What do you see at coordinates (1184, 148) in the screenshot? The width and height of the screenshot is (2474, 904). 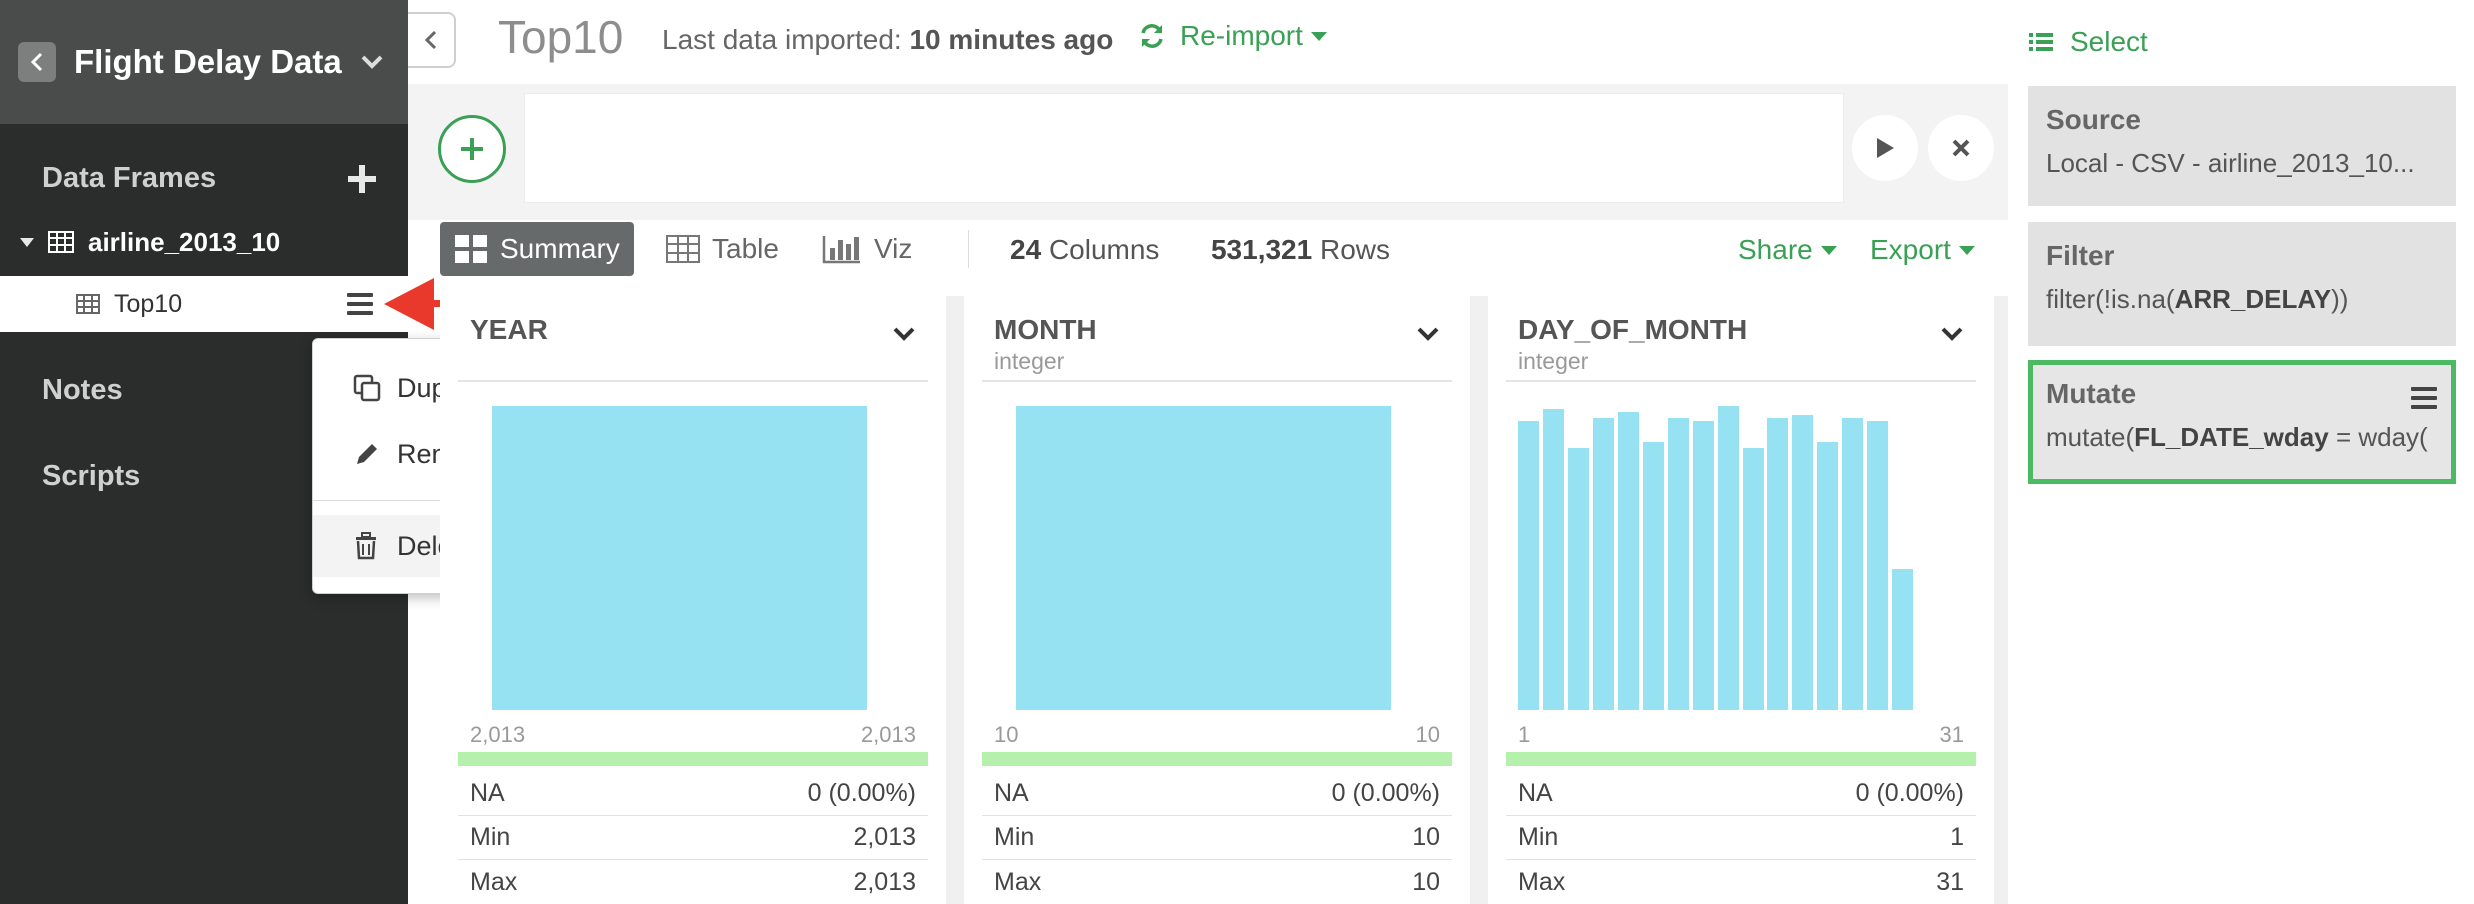 I see `command-input` at bounding box center [1184, 148].